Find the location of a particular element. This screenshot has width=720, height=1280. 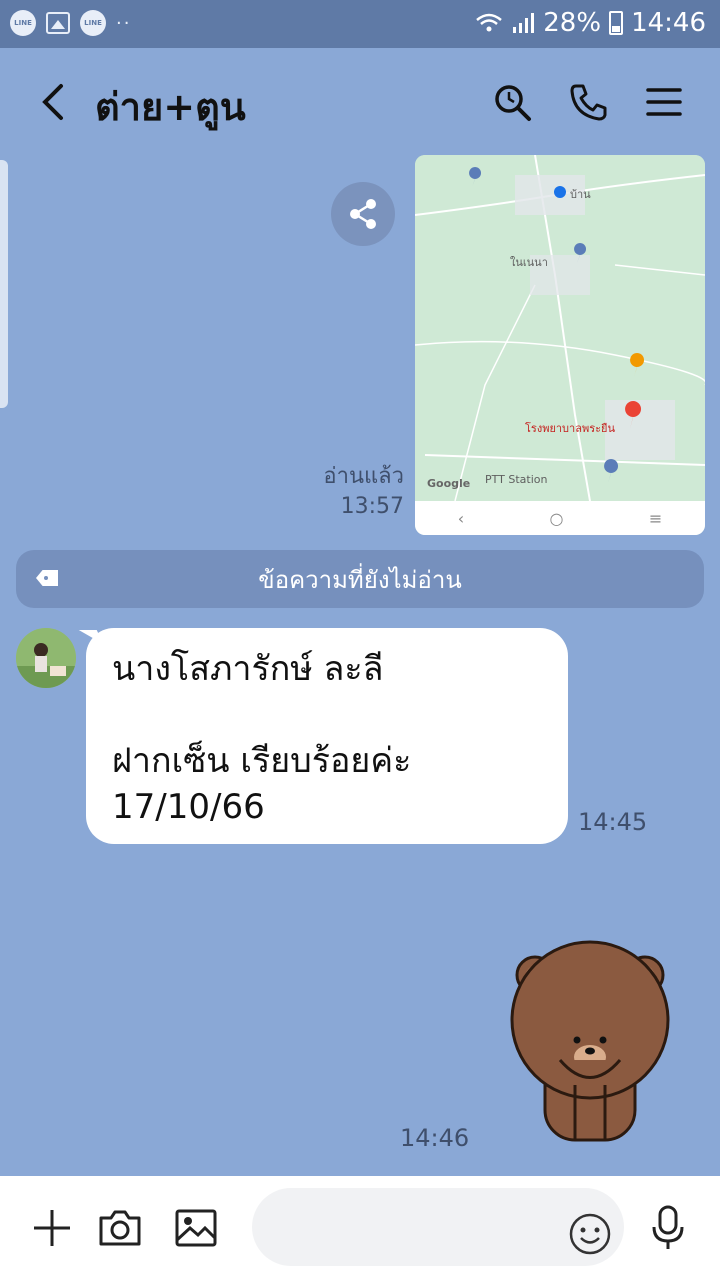

map-nav-back-icon: ‹ is located at coordinates (461, 518).